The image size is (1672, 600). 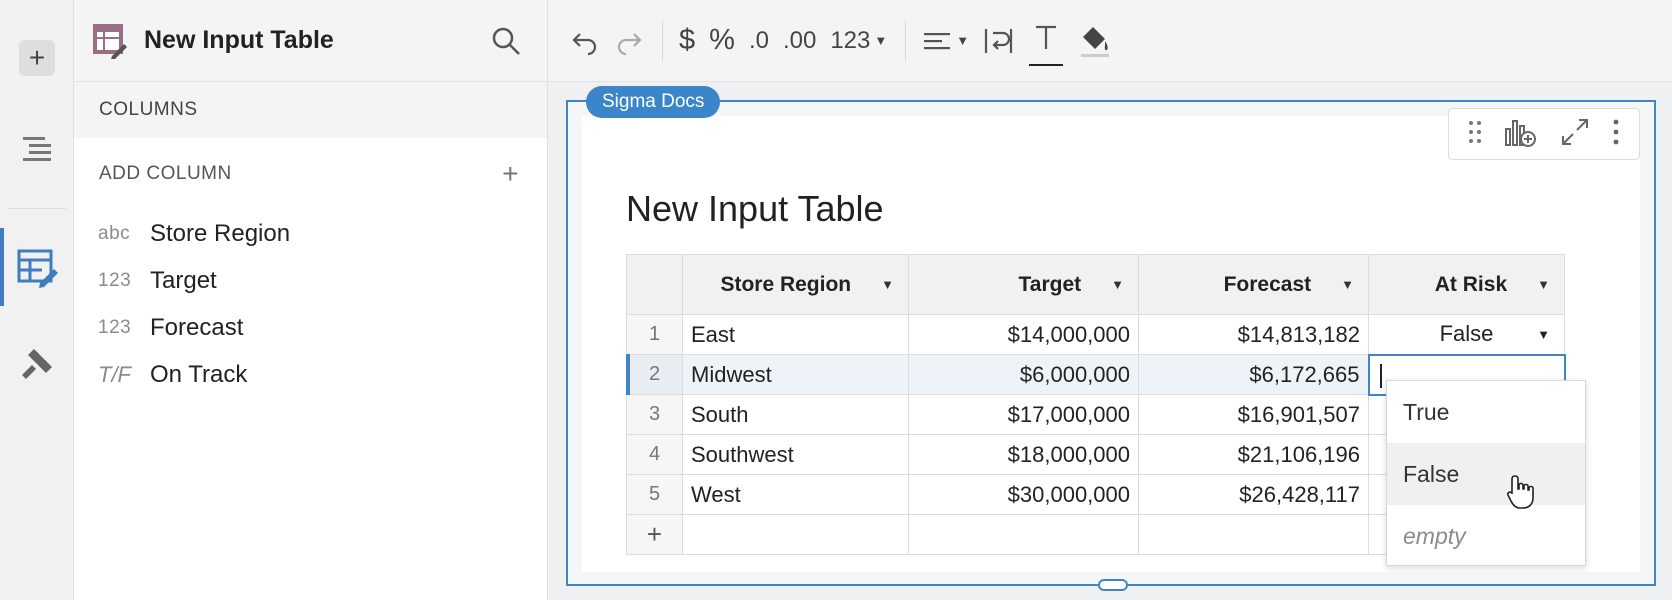 I want to click on table-cell: $6,000,000, so click(x=1023, y=374).